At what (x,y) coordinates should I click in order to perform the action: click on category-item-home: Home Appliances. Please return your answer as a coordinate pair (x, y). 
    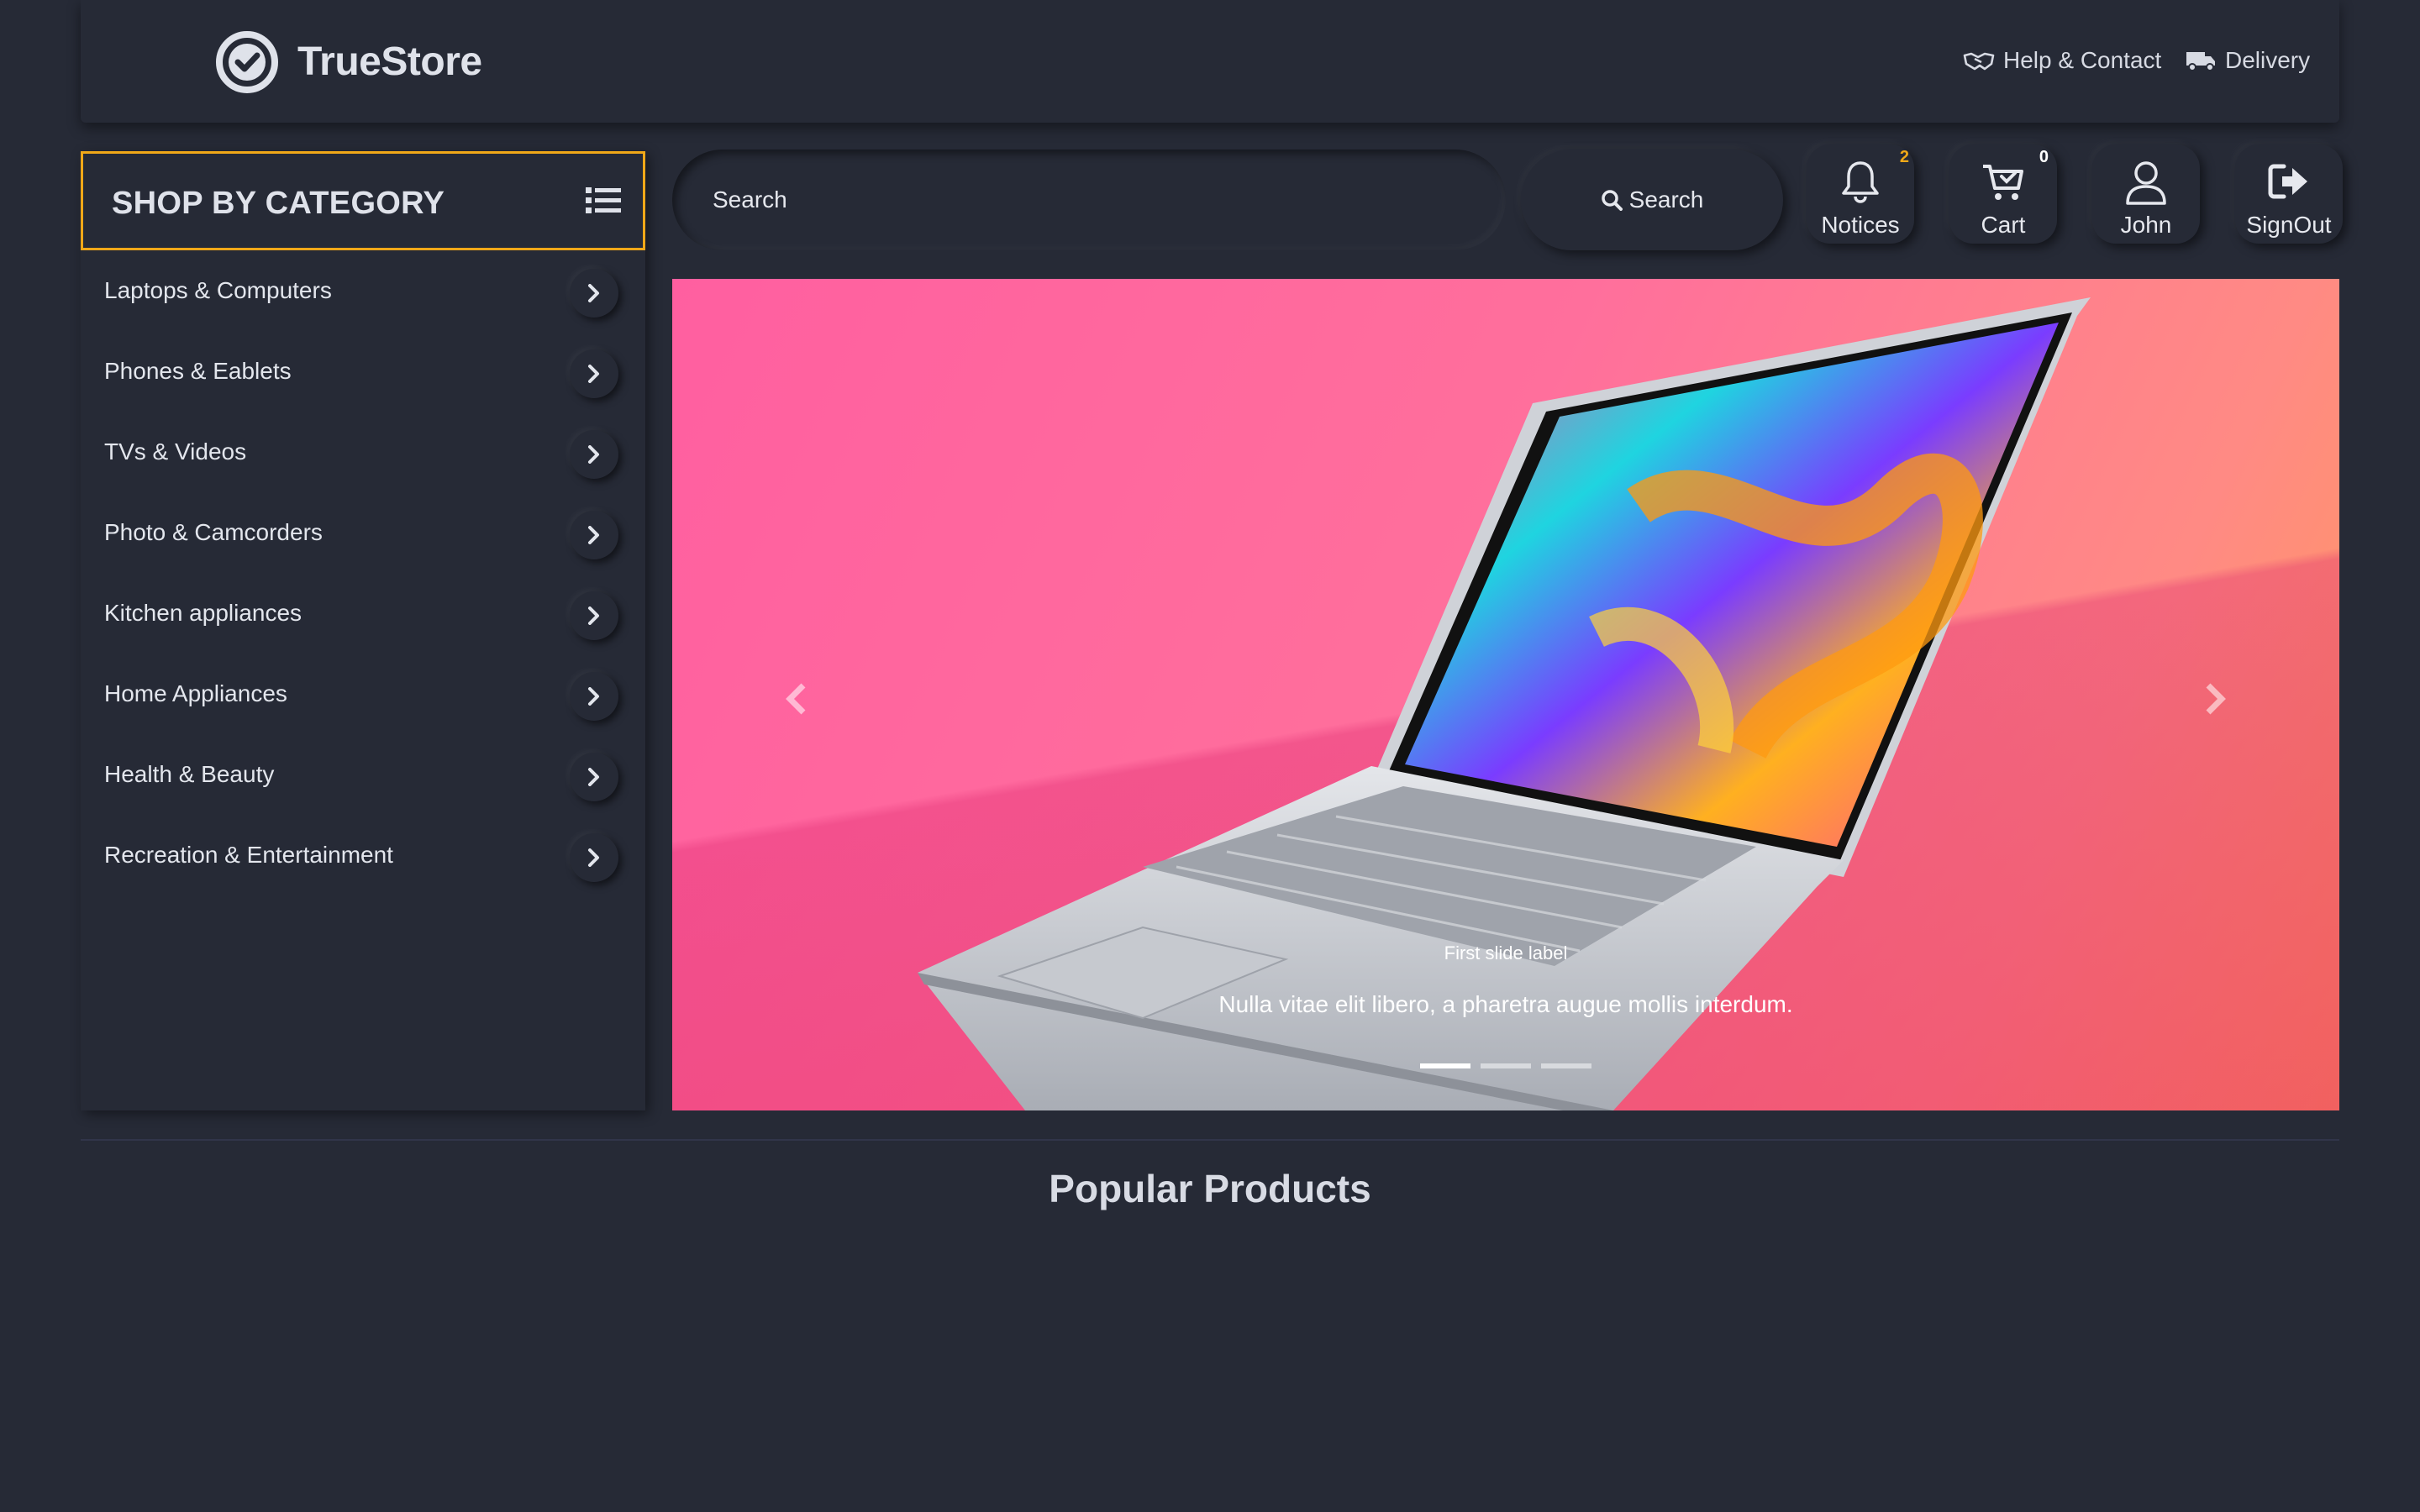
    Looking at the image, I should click on (363, 695).